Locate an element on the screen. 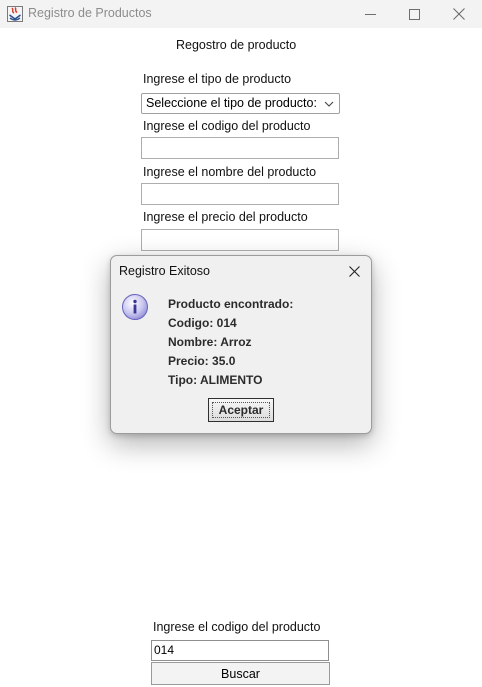  dialog-title: Registro Exitoso is located at coordinates (165, 271).